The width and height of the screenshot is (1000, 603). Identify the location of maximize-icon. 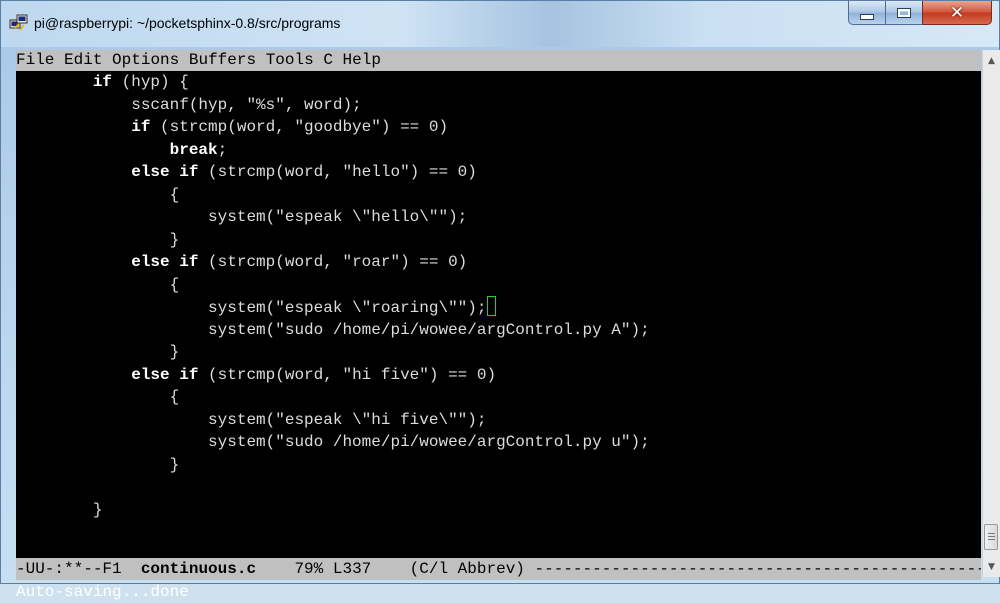
(904, 12).